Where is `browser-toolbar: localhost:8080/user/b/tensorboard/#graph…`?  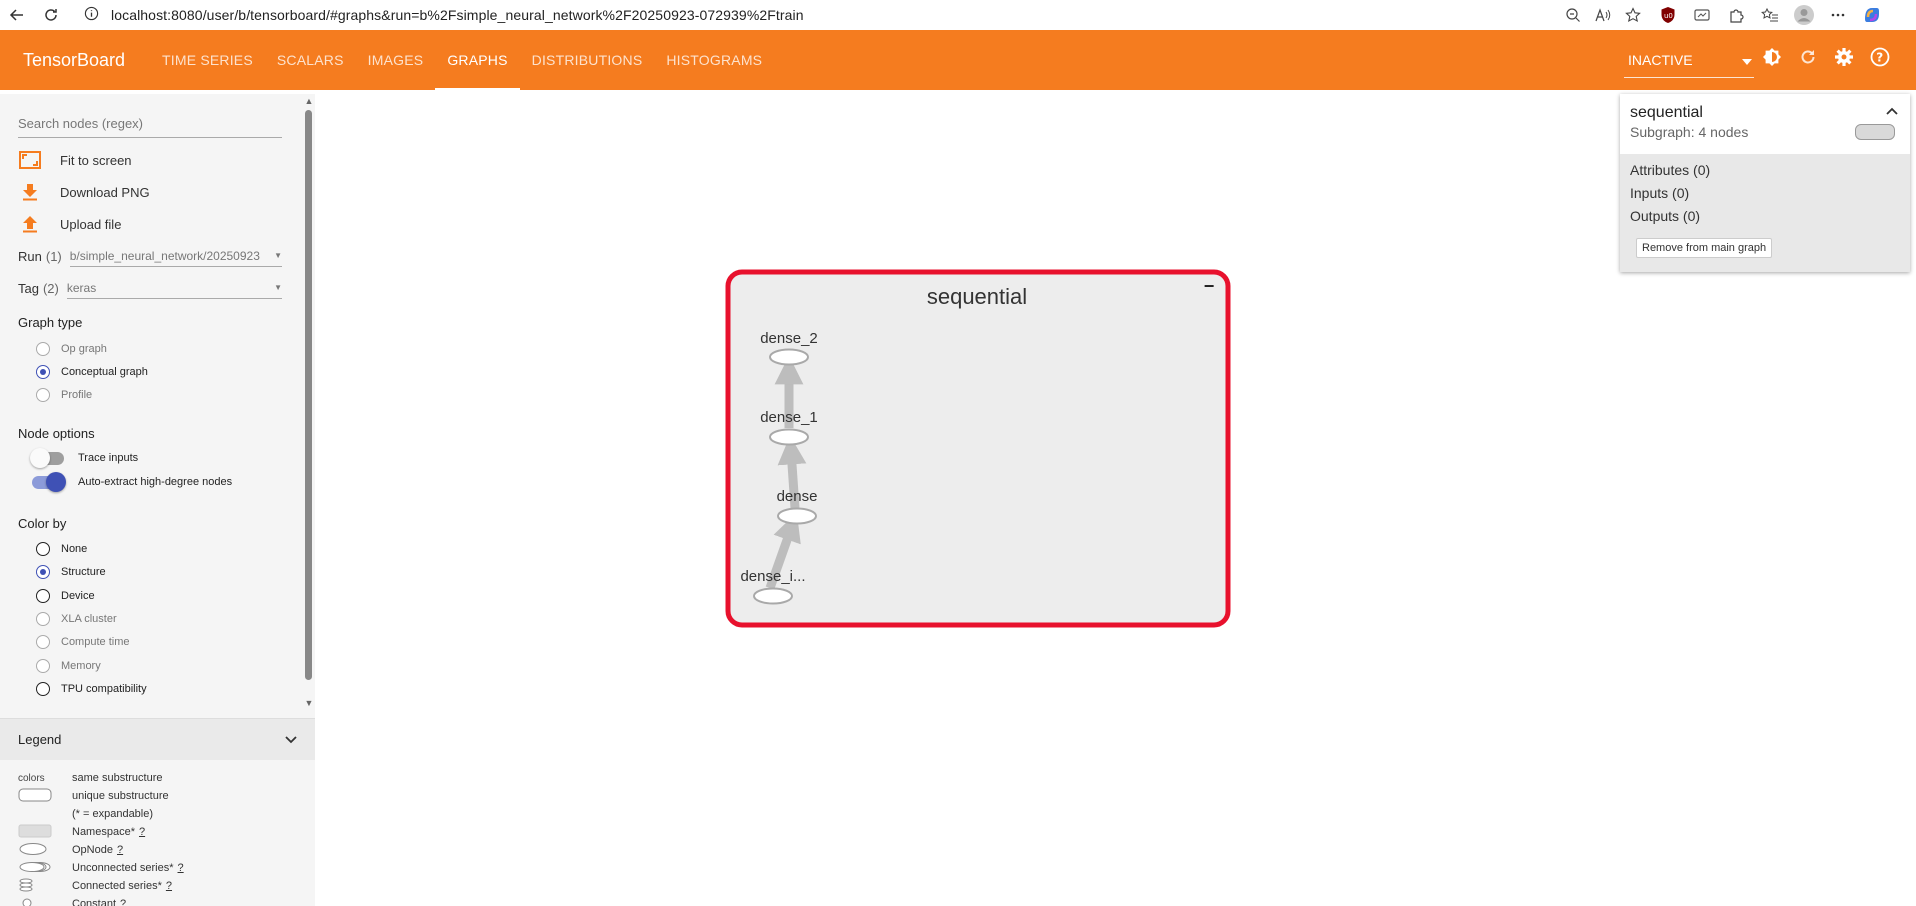
browser-toolbar: localhost:8080/user/b/tensorboard/#graph… is located at coordinates (958, 15).